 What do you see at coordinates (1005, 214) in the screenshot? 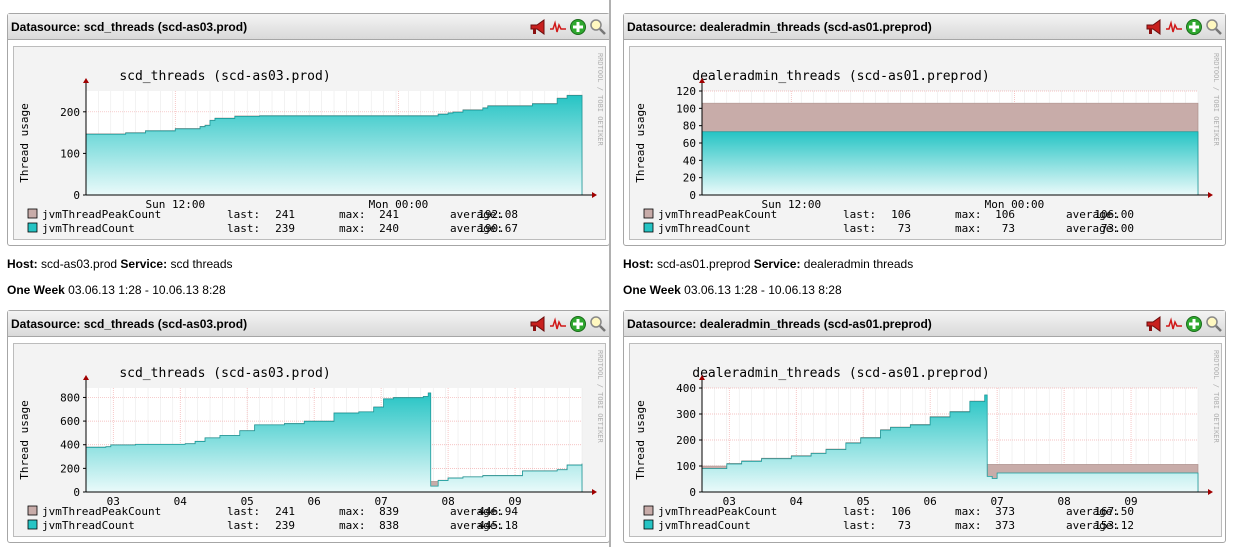
I see `legend-max-value: 106` at bounding box center [1005, 214].